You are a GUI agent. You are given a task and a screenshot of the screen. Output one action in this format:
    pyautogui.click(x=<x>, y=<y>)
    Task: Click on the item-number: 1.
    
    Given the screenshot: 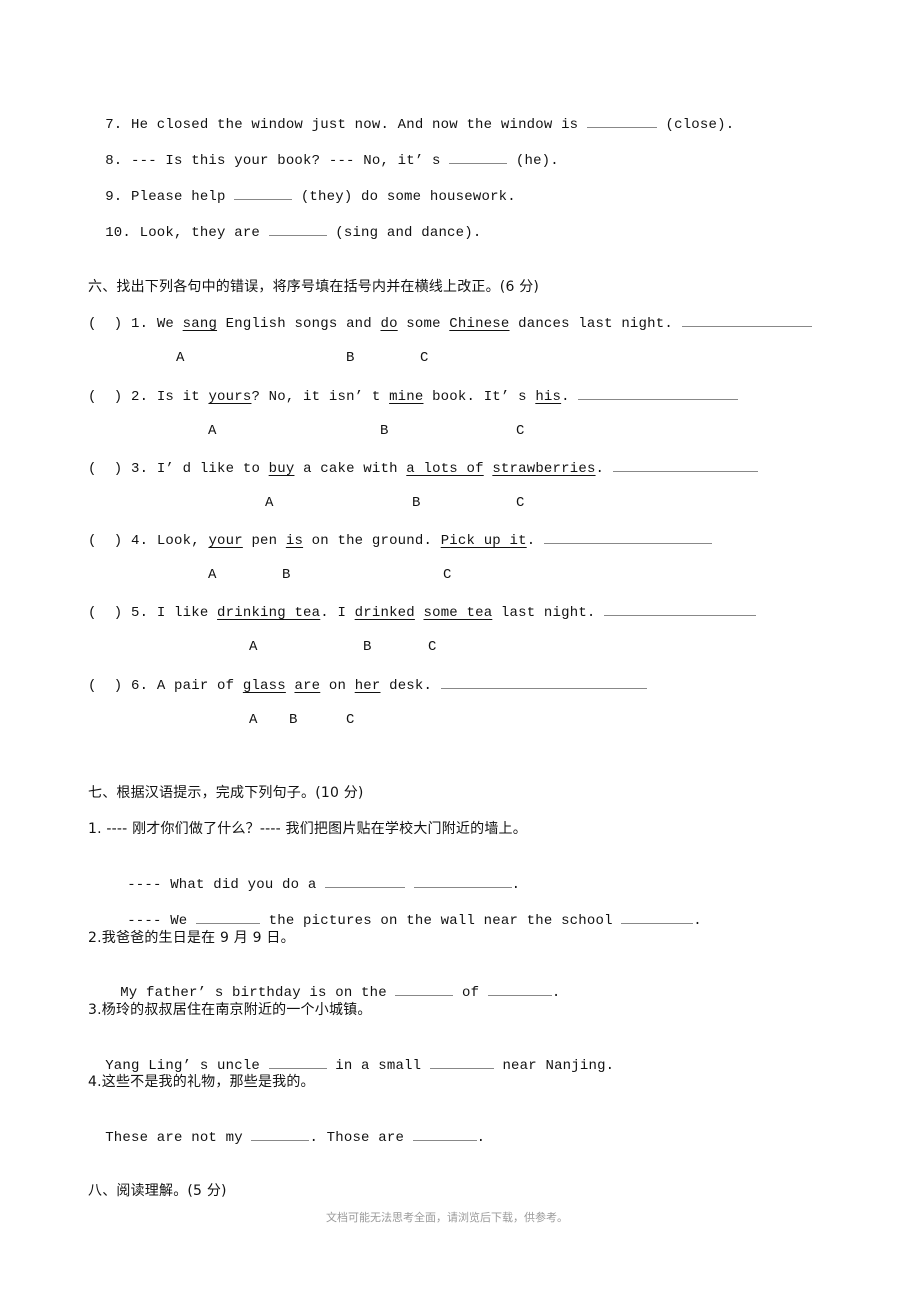 What is the action you would take?
    pyautogui.click(x=140, y=324)
    